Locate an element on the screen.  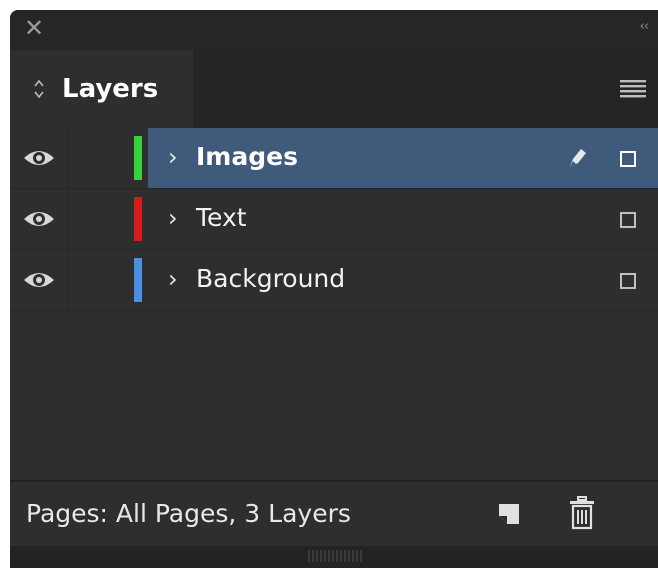
collapse-panel-icon: ‹‹ is located at coordinates (644, 26).